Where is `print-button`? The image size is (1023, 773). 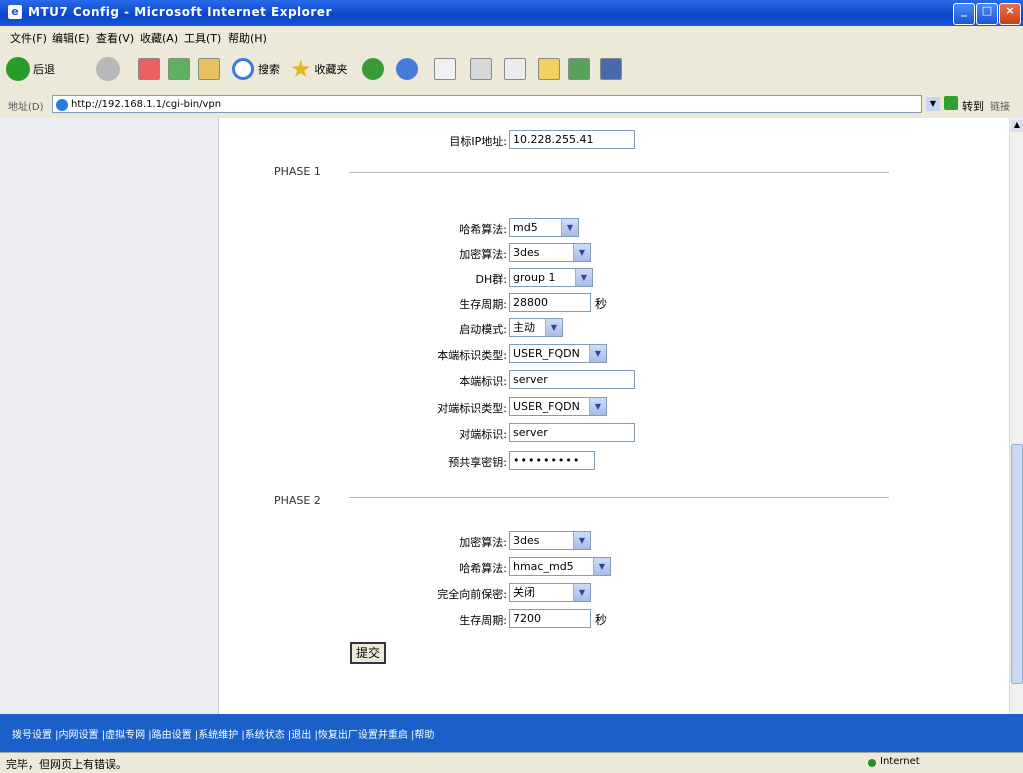
print-button is located at coordinates (481, 69).